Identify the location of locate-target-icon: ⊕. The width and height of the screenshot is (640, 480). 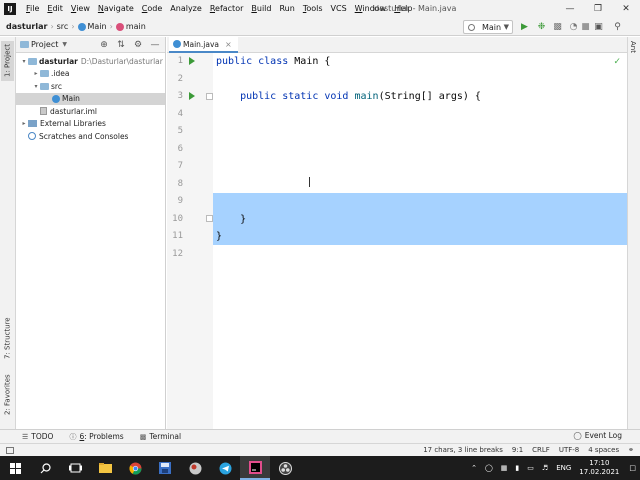
(104, 45).